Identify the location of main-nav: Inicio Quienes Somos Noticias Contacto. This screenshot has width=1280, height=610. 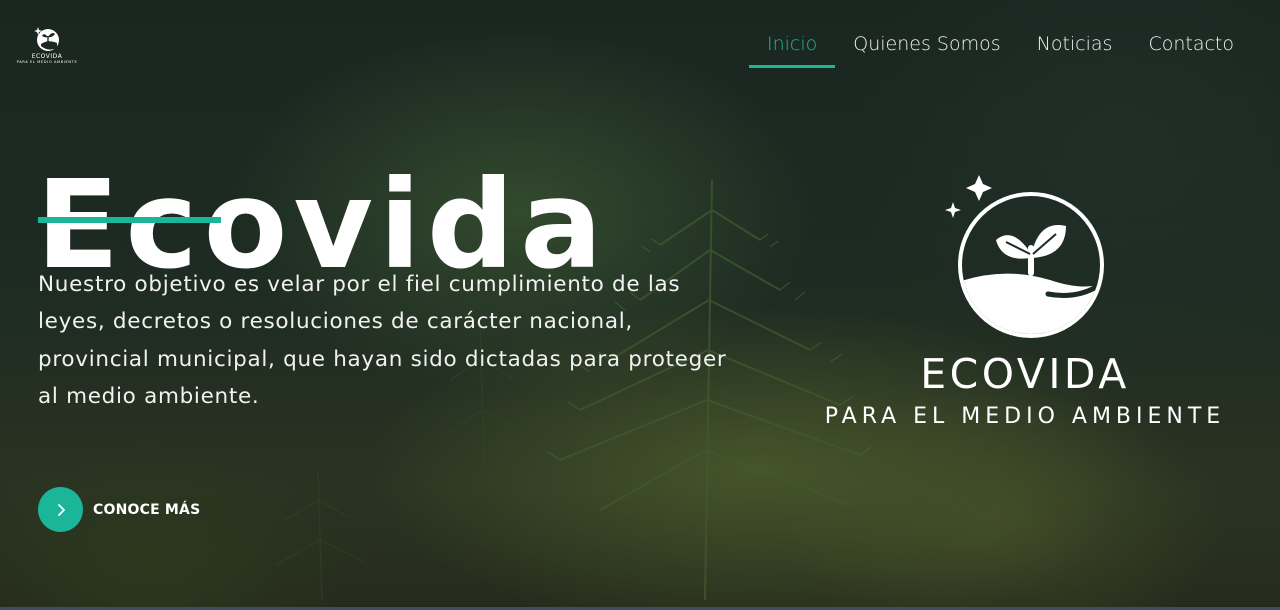
(1000, 50).